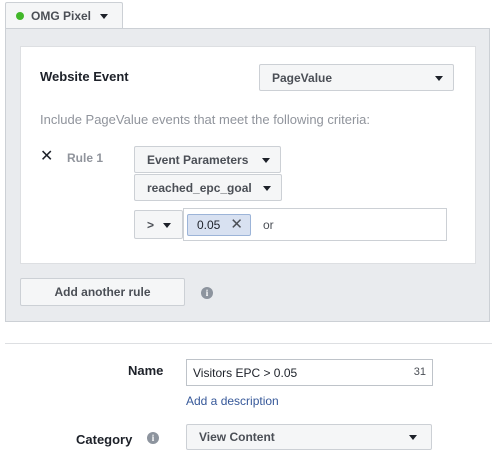 Image resolution: width=500 pixels, height=454 pixels. I want to click on operator-value: >, so click(151, 224).